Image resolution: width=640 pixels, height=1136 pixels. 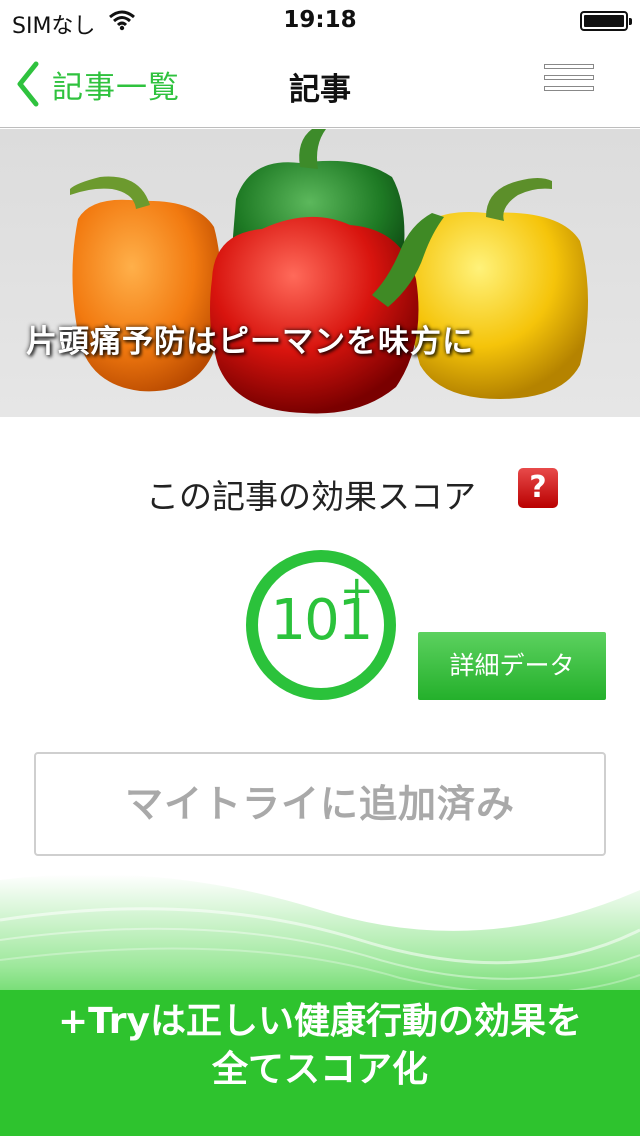 What do you see at coordinates (357, 591) in the screenshot?
I see `score-plus-sign: +` at bounding box center [357, 591].